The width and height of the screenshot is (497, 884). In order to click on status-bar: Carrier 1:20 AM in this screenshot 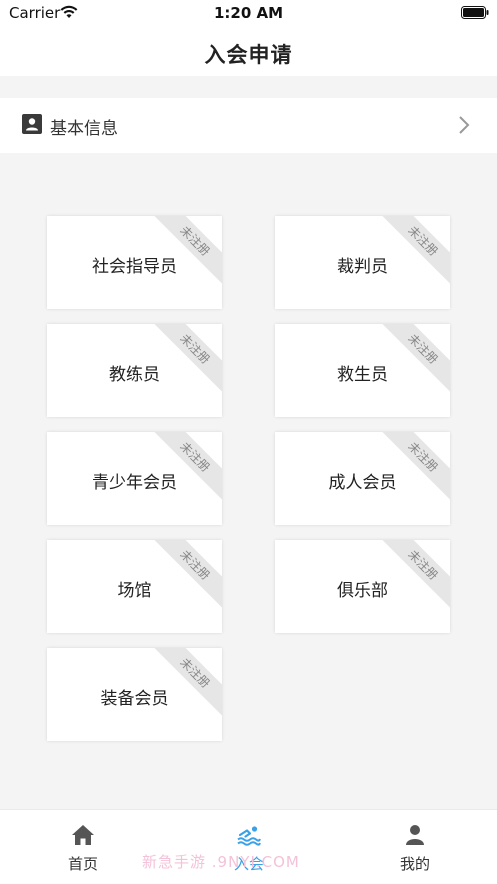, I will do `click(248, 13)`.